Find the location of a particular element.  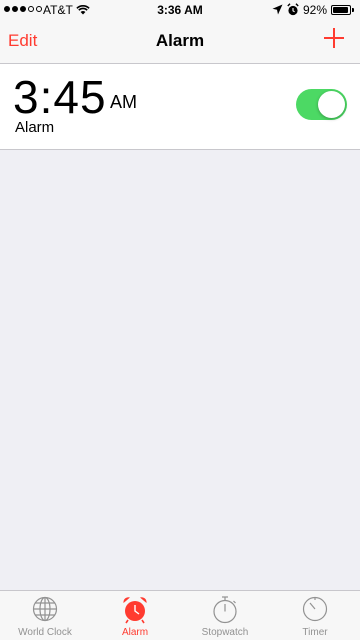

alarm-list-item: 3:45 AM Alarm is located at coordinates (180, 107).